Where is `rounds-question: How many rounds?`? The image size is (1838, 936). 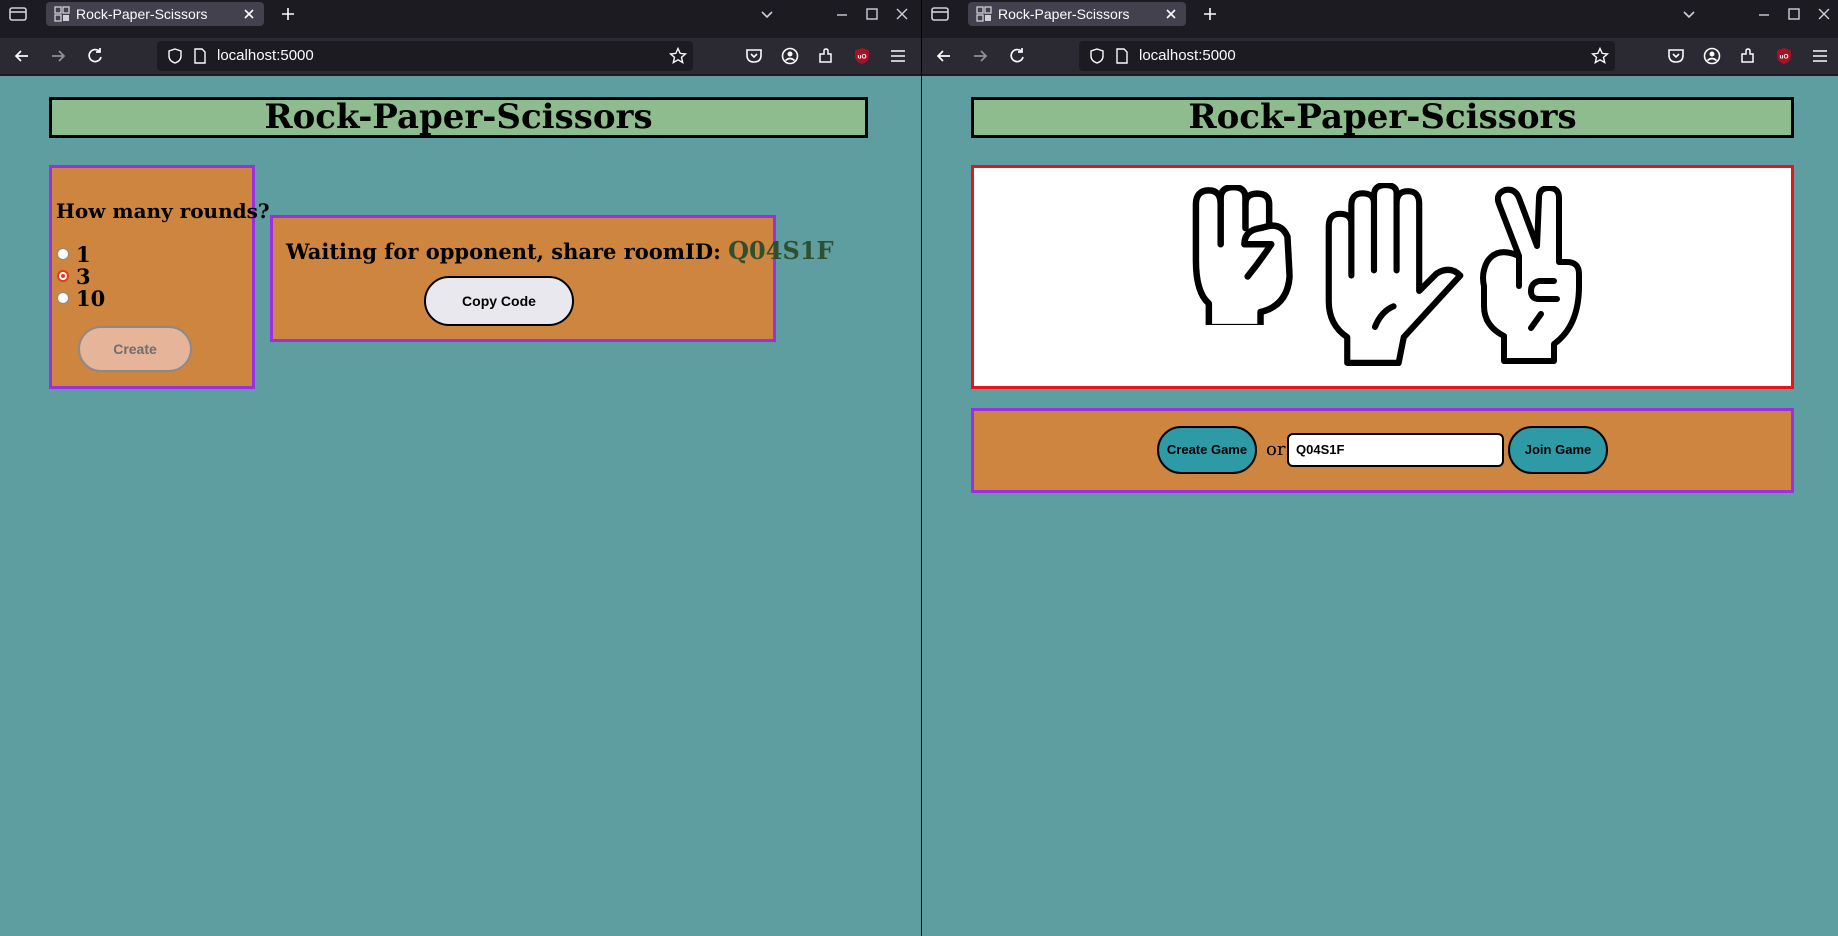 rounds-question: How many rounds? is located at coordinates (163, 211).